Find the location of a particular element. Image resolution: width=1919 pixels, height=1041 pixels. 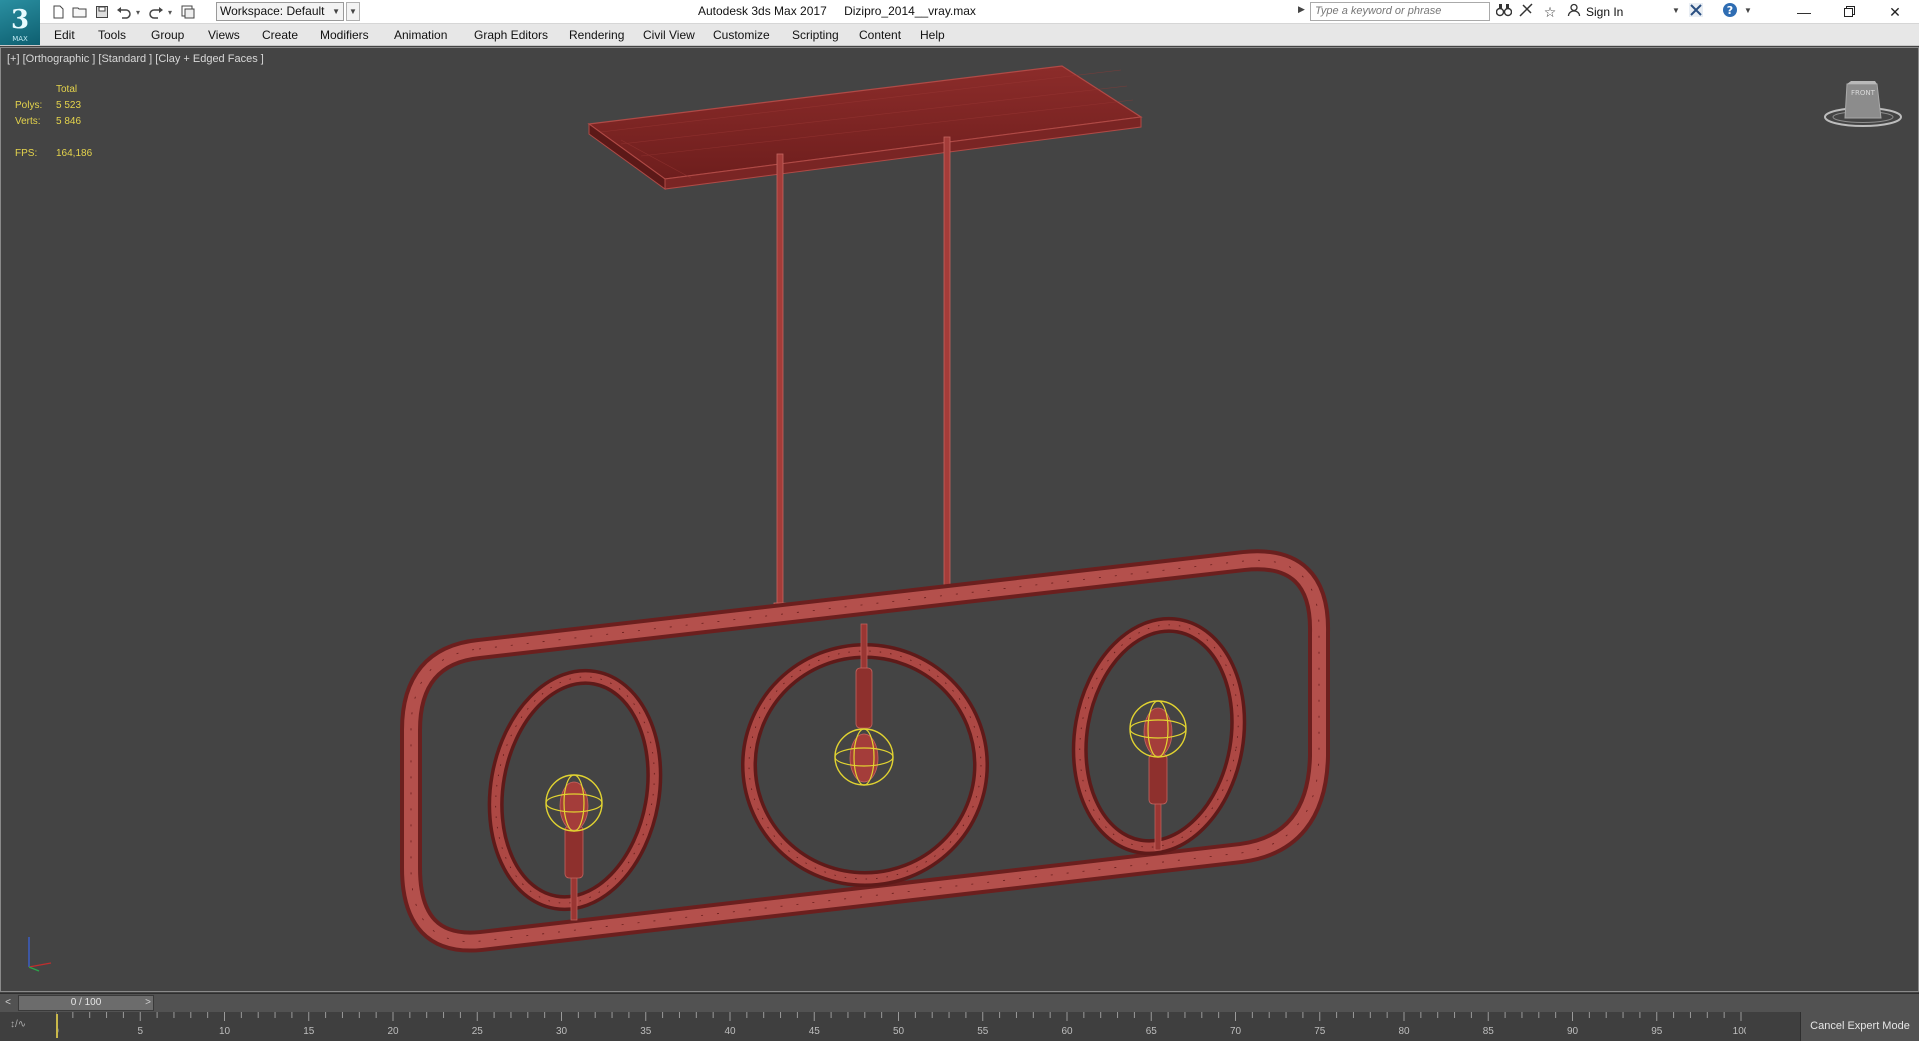

timeline-tick-label: 70 is located at coordinates (1236, 1031).